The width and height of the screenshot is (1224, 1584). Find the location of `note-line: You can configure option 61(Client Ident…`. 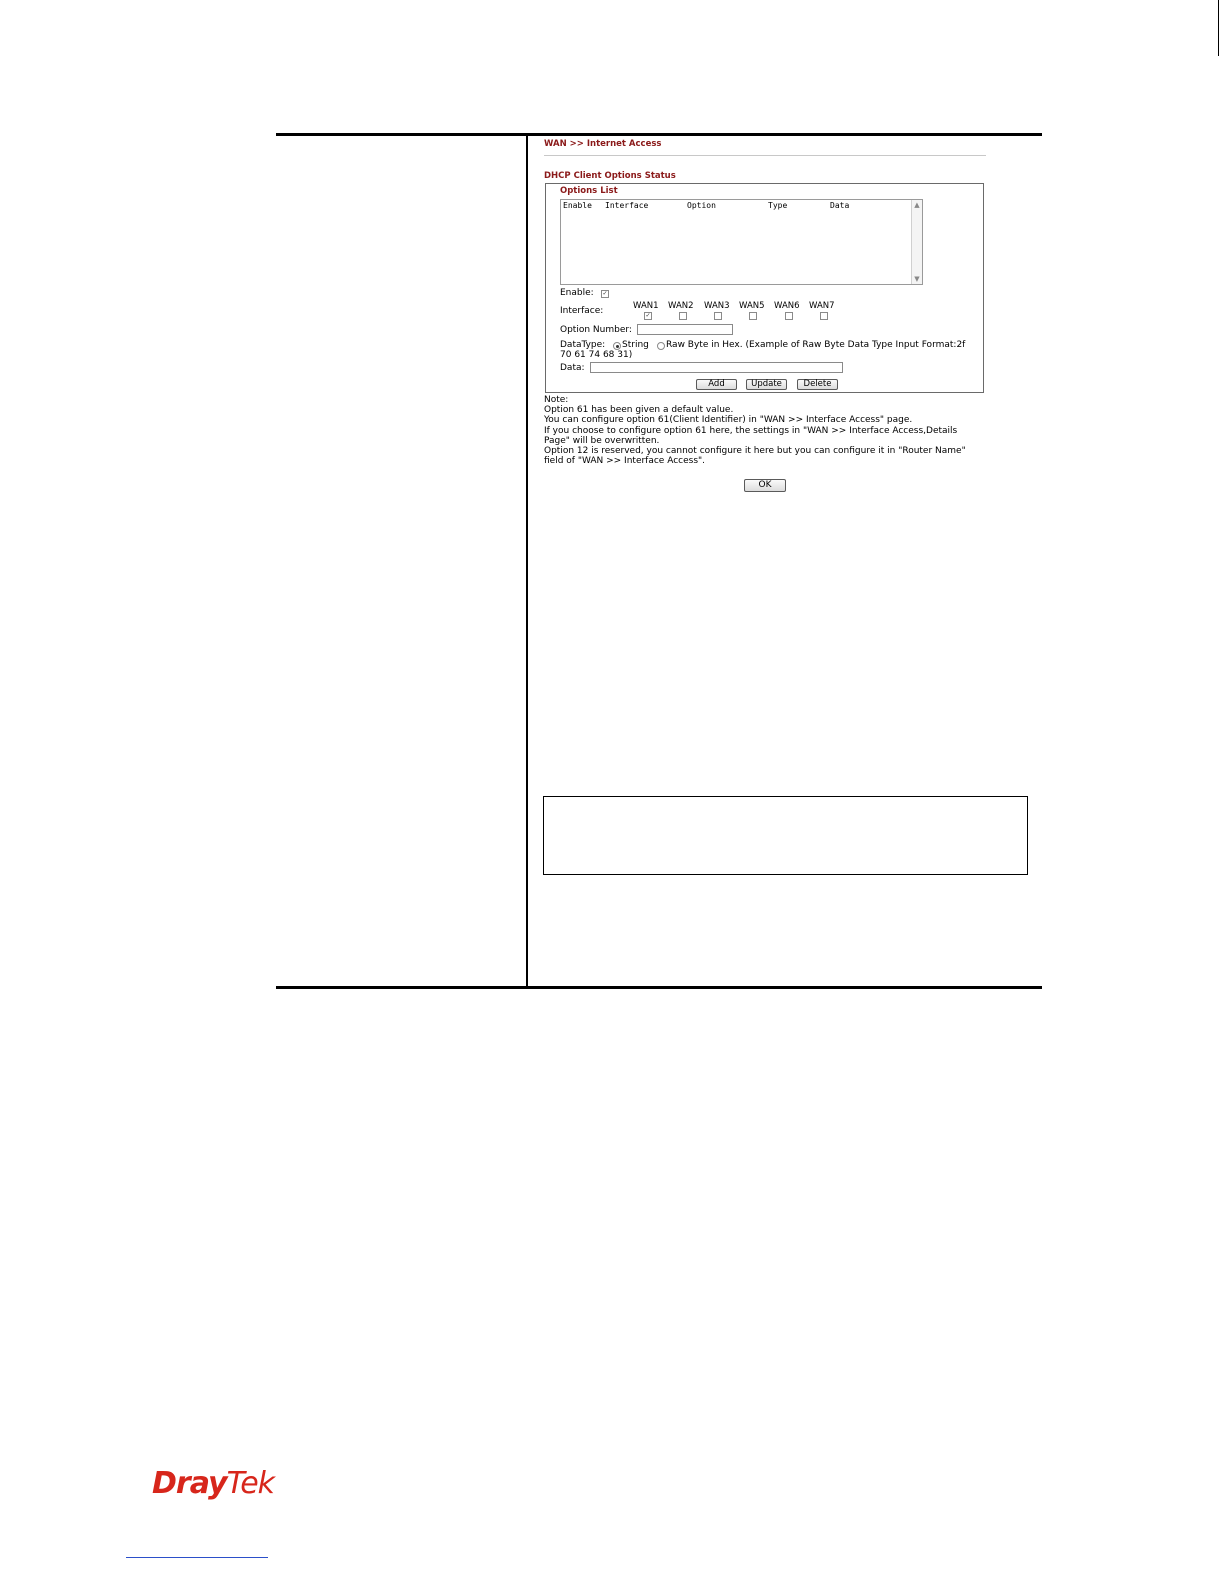

note-line: You can configure option 61(Client Ident… is located at coordinates (728, 420).